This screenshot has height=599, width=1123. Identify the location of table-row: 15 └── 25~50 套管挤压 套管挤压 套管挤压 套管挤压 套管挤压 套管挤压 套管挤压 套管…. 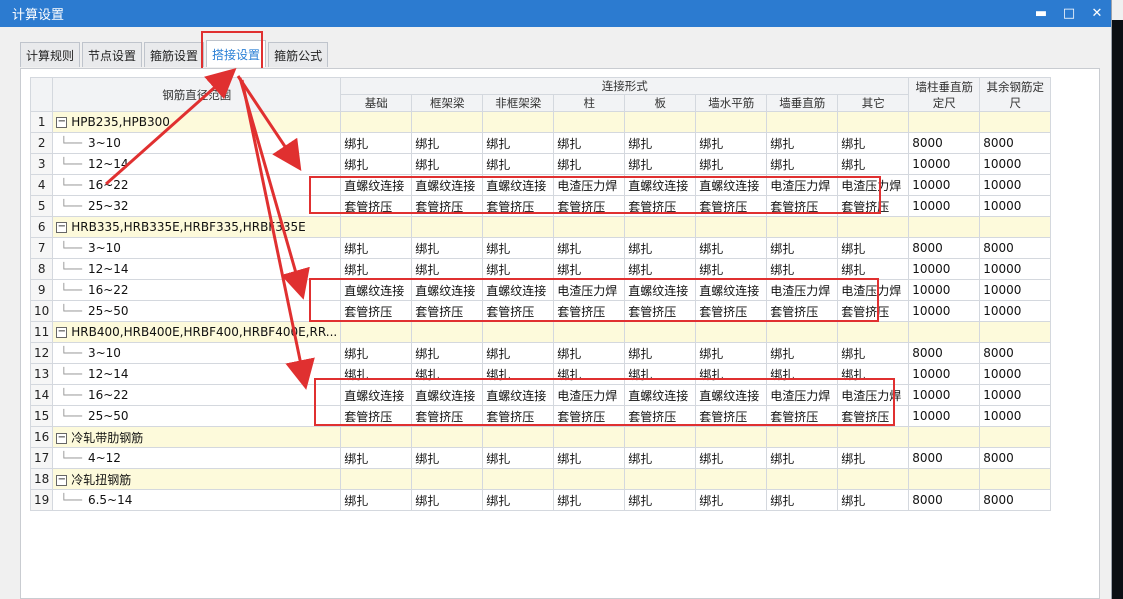
(540, 416).